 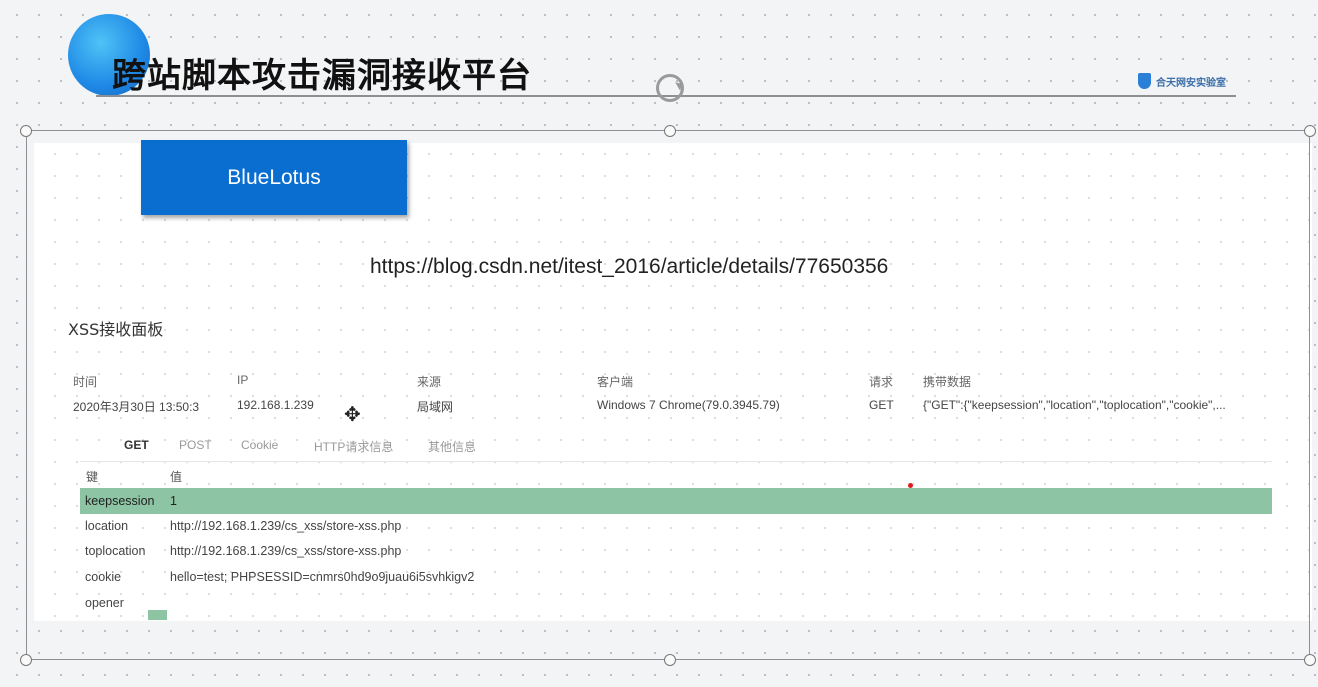 What do you see at coordinates (136, 445) in the screenshot?
I see `tab-get: GET` at bounding box center [136, 445].